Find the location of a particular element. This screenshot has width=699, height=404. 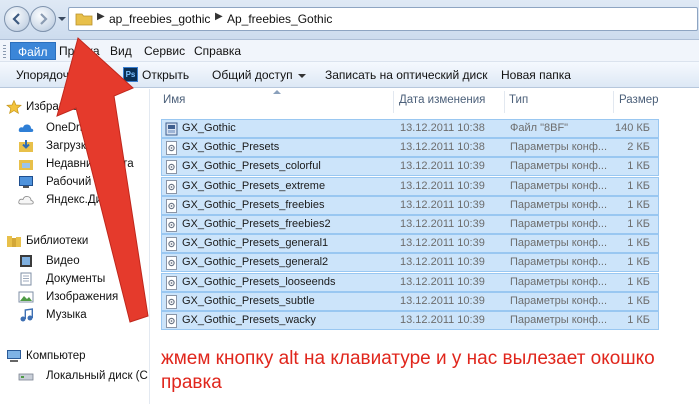

back-button is located at coordinates (17, 19).